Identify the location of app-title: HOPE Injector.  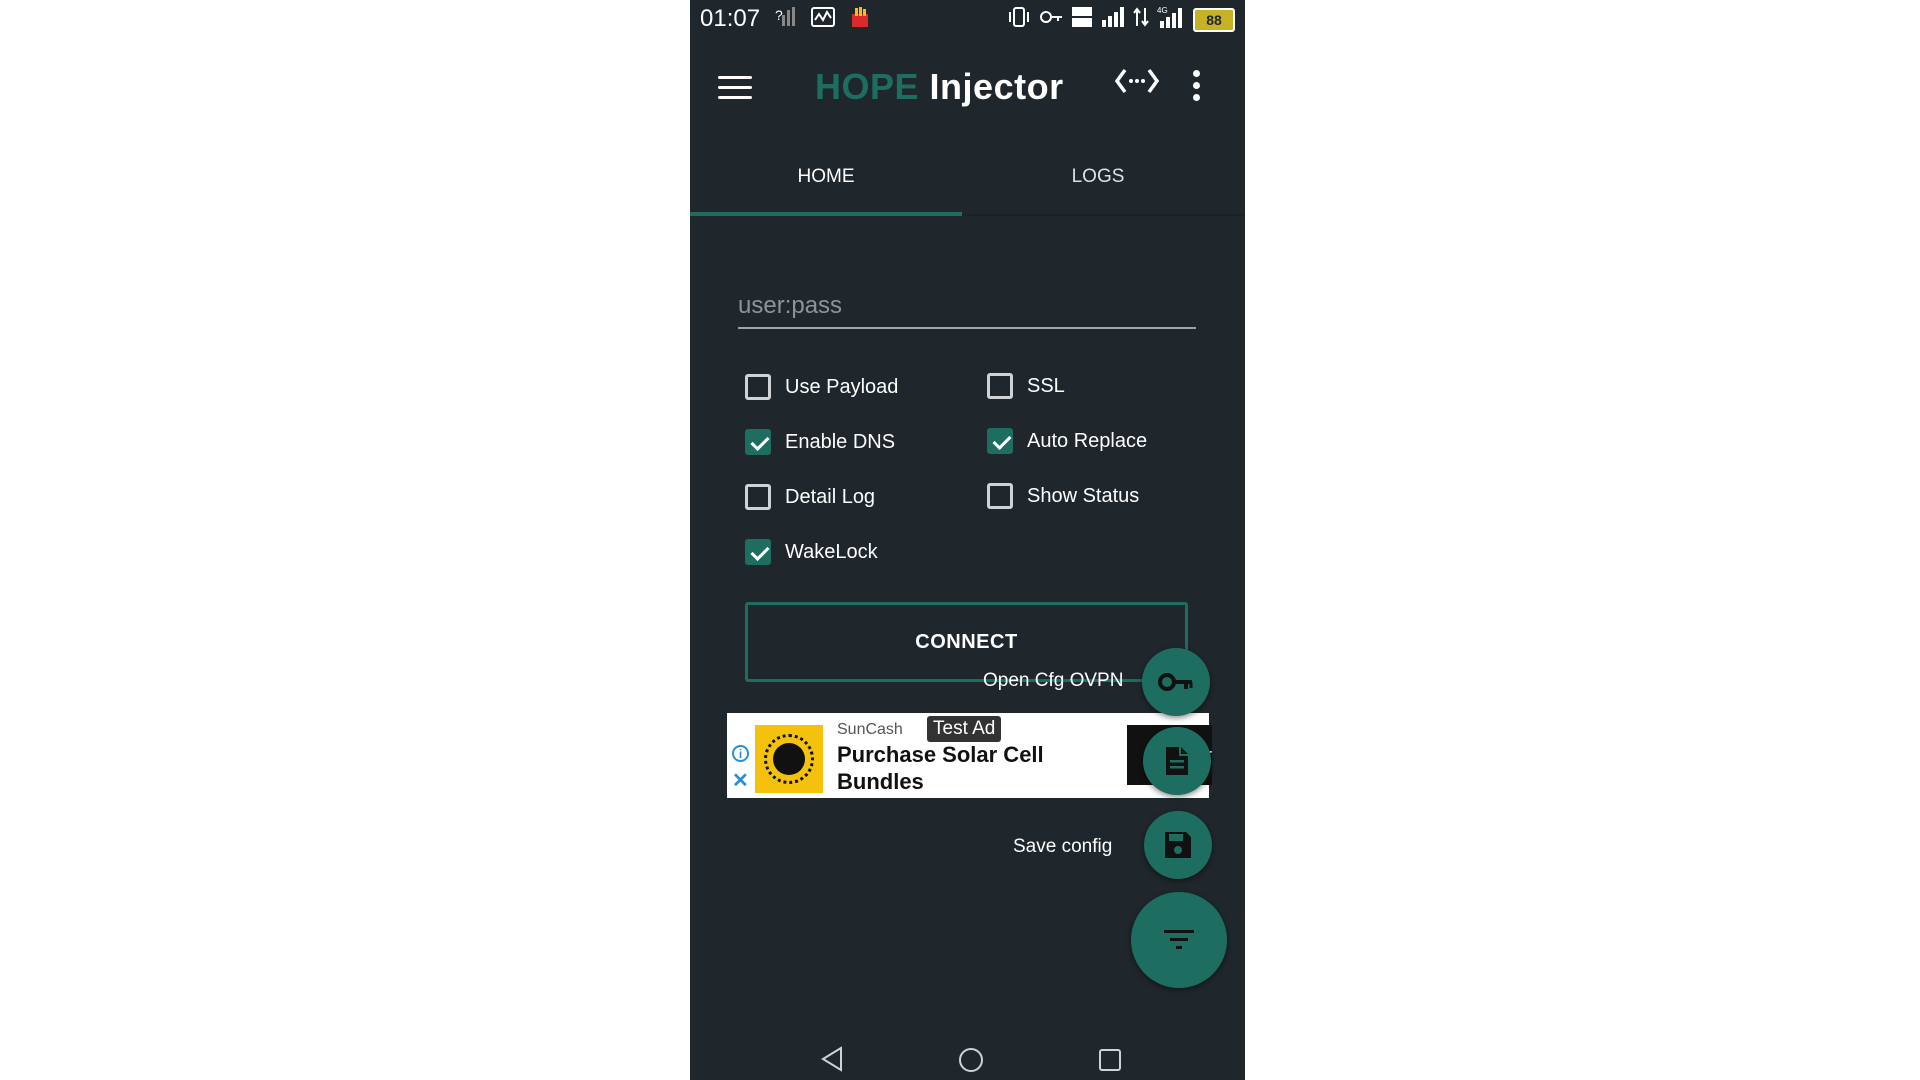
(939, 87).